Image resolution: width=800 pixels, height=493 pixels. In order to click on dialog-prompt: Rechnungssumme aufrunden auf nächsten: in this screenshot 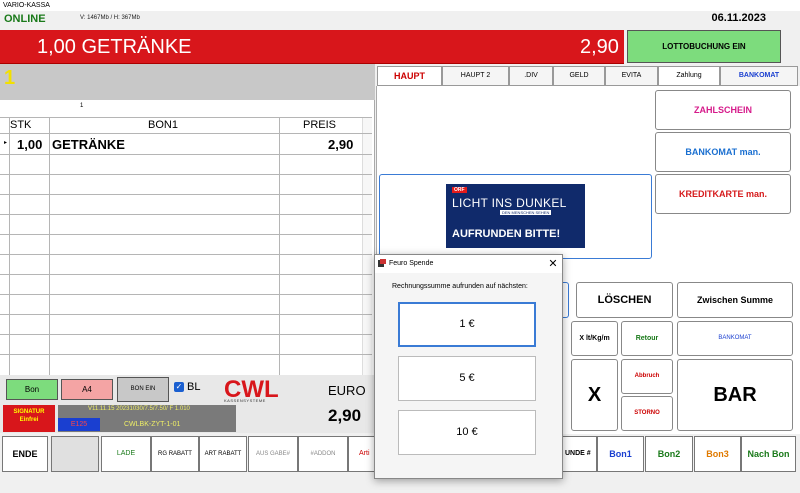, I will do `click(460, 286)`.